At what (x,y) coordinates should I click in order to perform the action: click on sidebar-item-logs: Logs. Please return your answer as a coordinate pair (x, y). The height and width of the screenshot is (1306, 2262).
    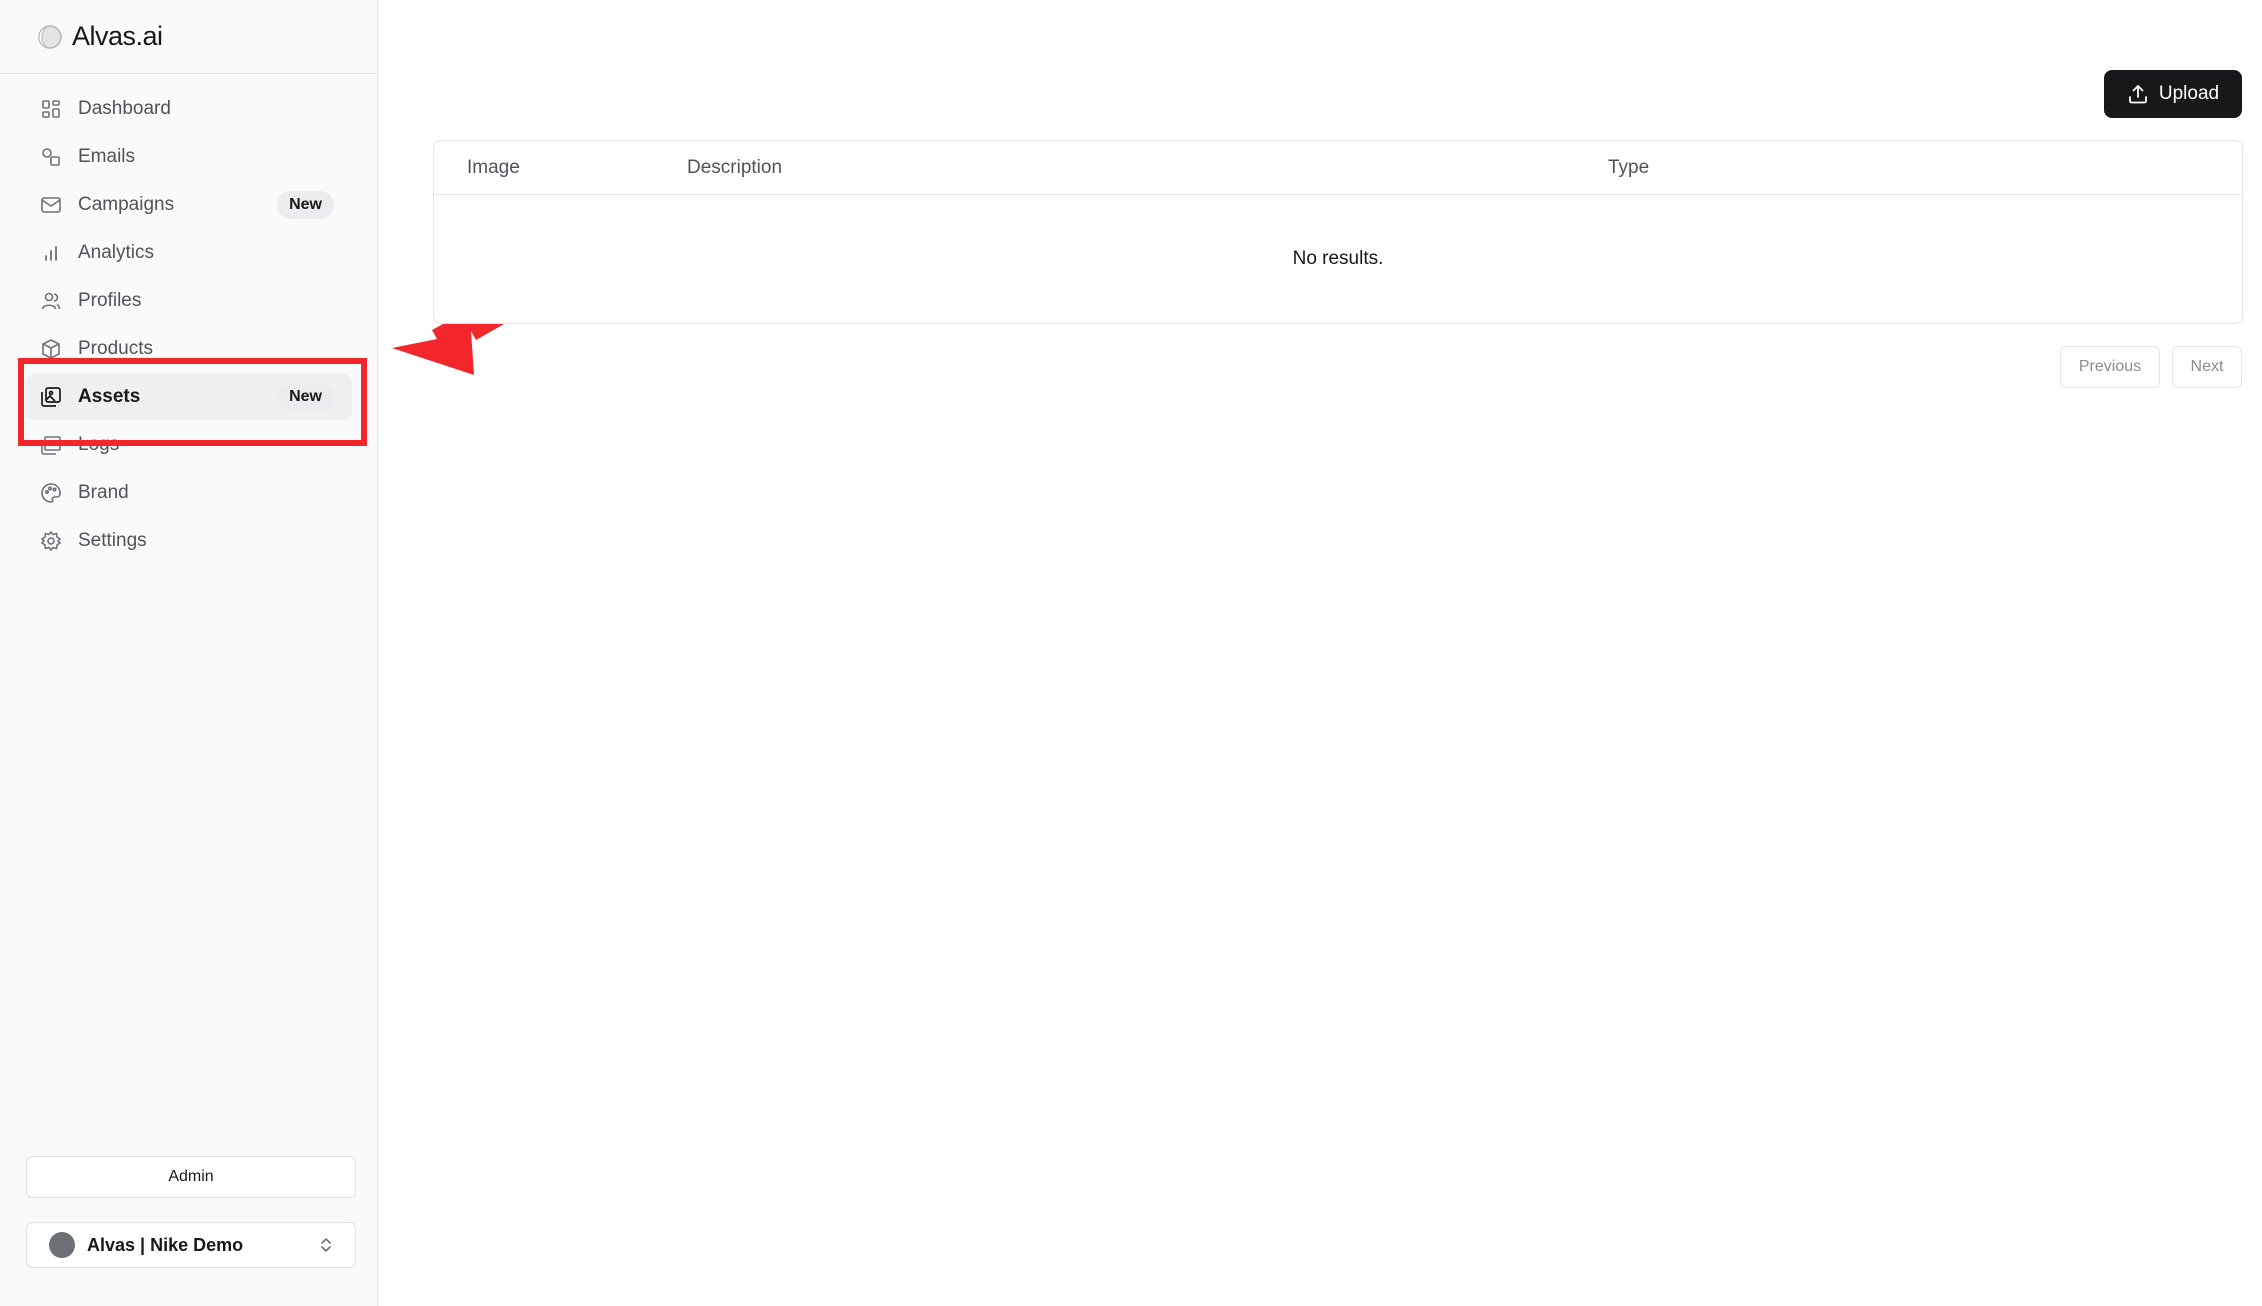
    Looking at the image, I should click on (189, 445).